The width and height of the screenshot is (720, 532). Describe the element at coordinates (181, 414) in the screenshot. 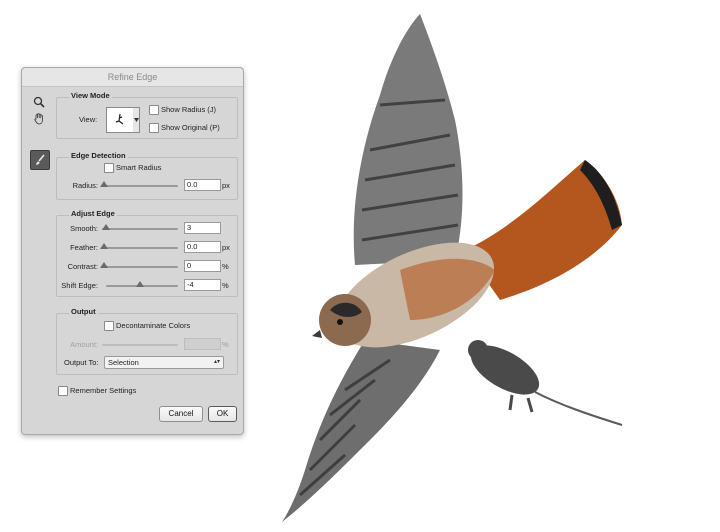

I see `cancel-button: Cancel` at that location.